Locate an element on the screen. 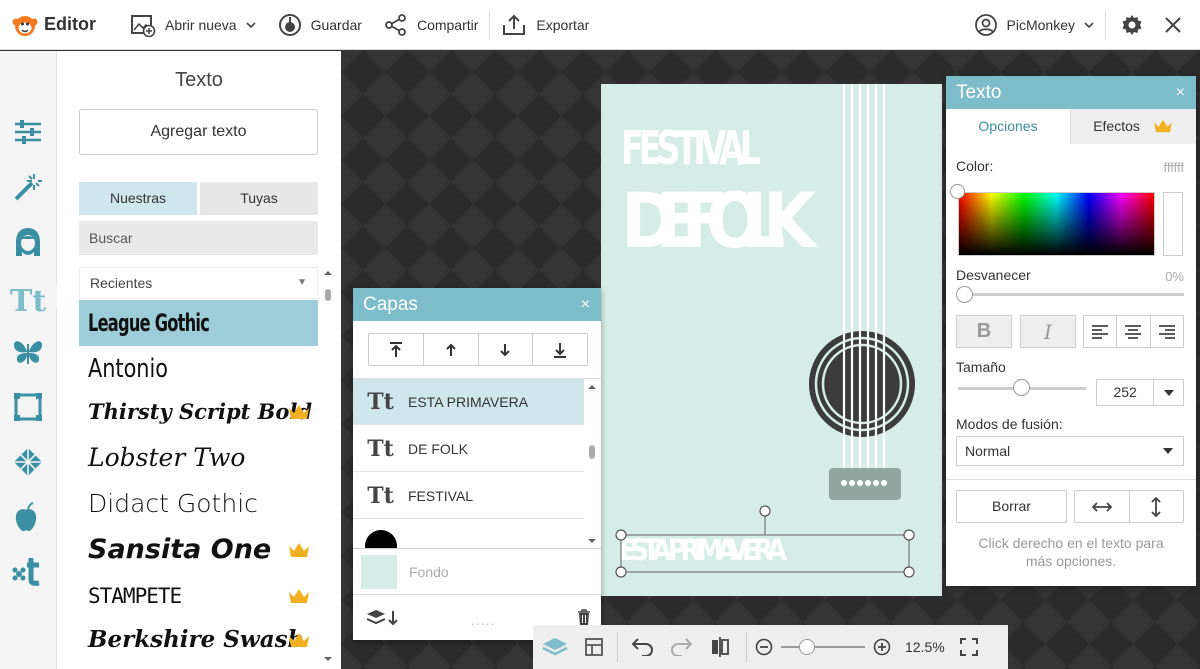  align-center-icon is located at coordinates (1133, 331).